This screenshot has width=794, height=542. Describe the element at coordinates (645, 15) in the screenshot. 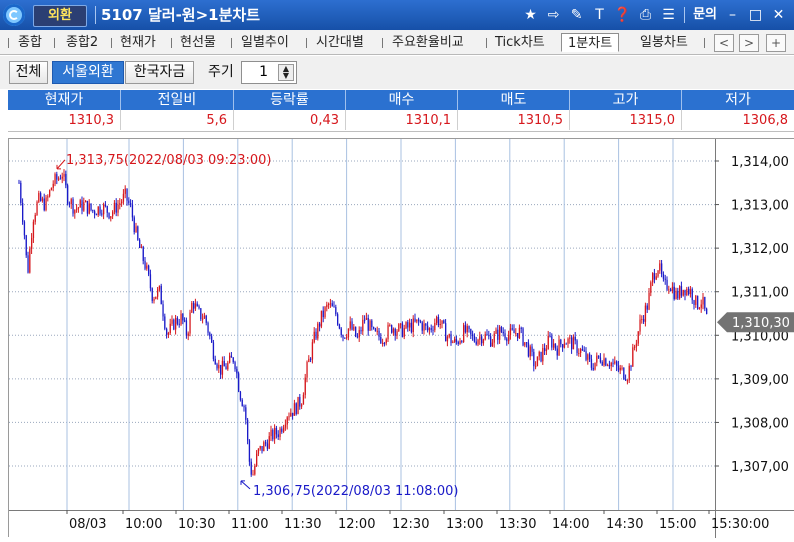

I see `print-icon: ⎙` at that location.